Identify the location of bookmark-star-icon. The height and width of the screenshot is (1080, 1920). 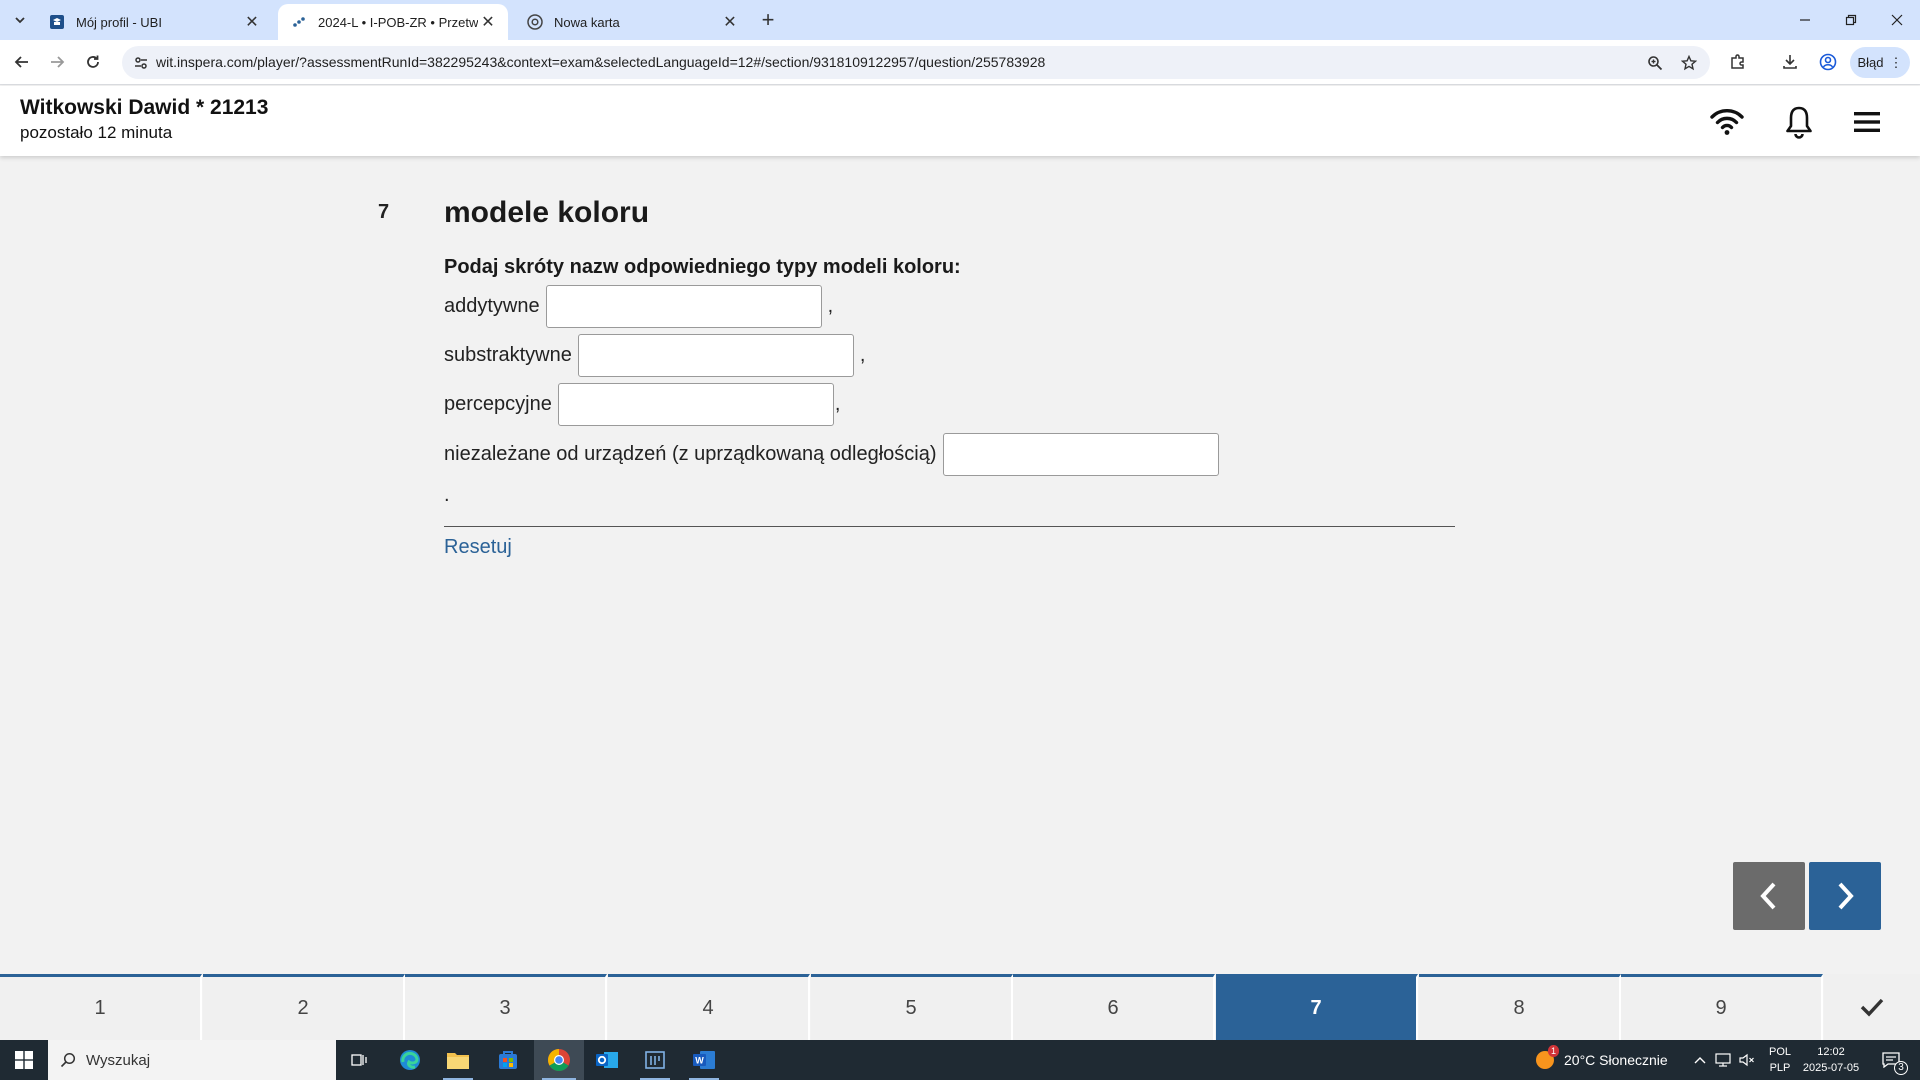
(1689, 63).